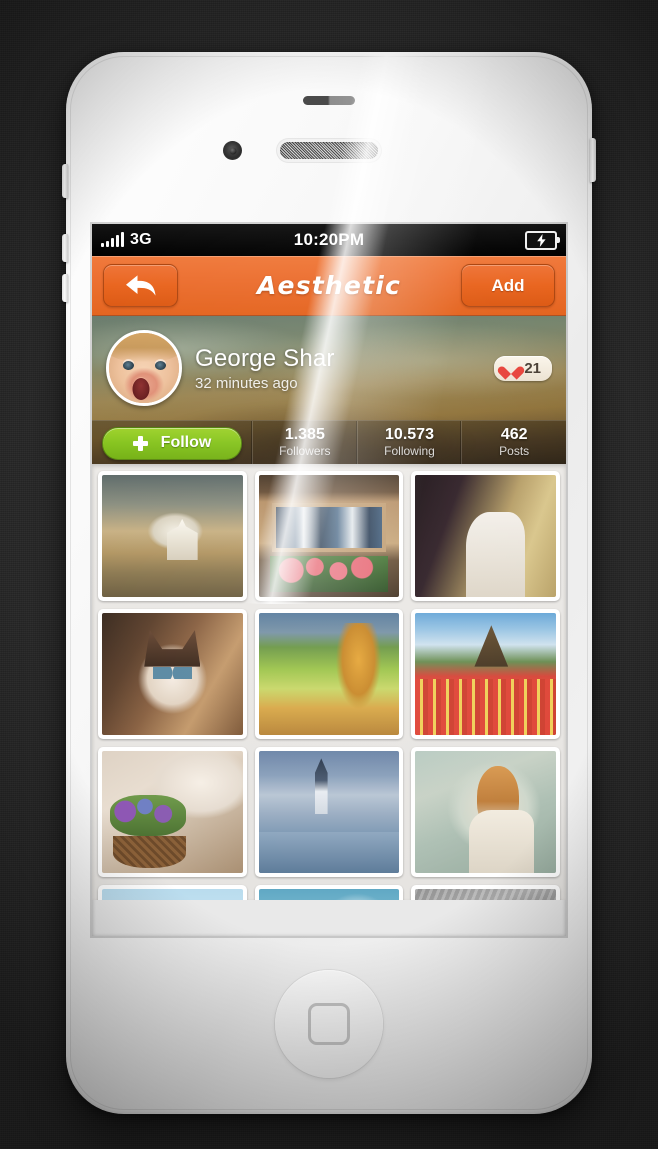  I want to click on photo-tile-redhead-woman-dress, so click(486, 812).